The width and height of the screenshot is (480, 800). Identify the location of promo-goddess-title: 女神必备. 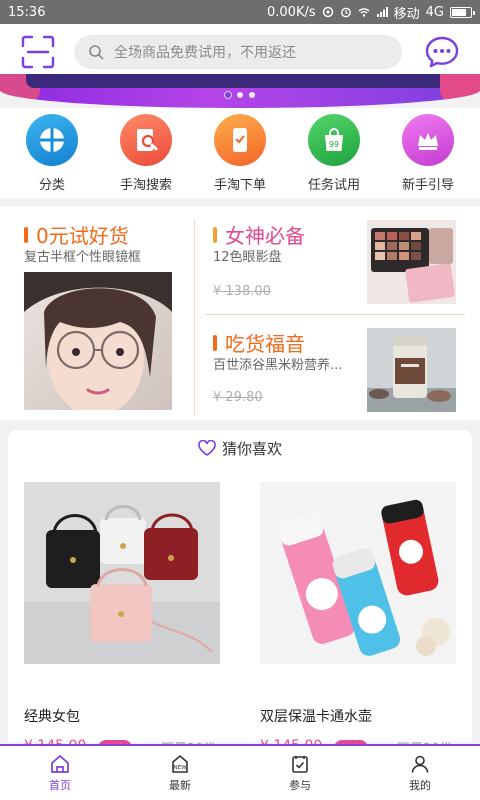
(259, 234).